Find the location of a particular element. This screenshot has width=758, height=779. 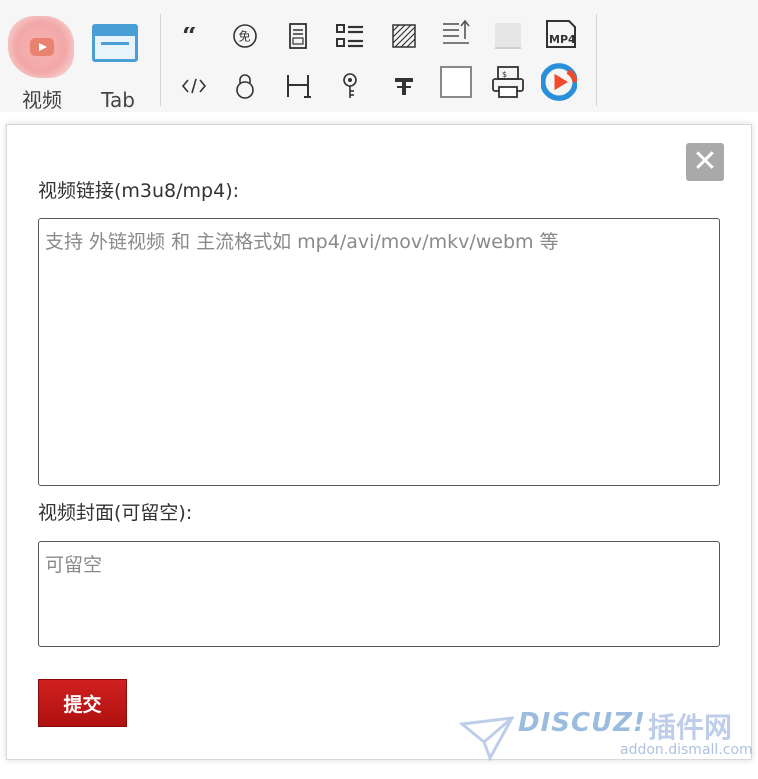

tab-button: Tab is located at coordinates (118, 61).